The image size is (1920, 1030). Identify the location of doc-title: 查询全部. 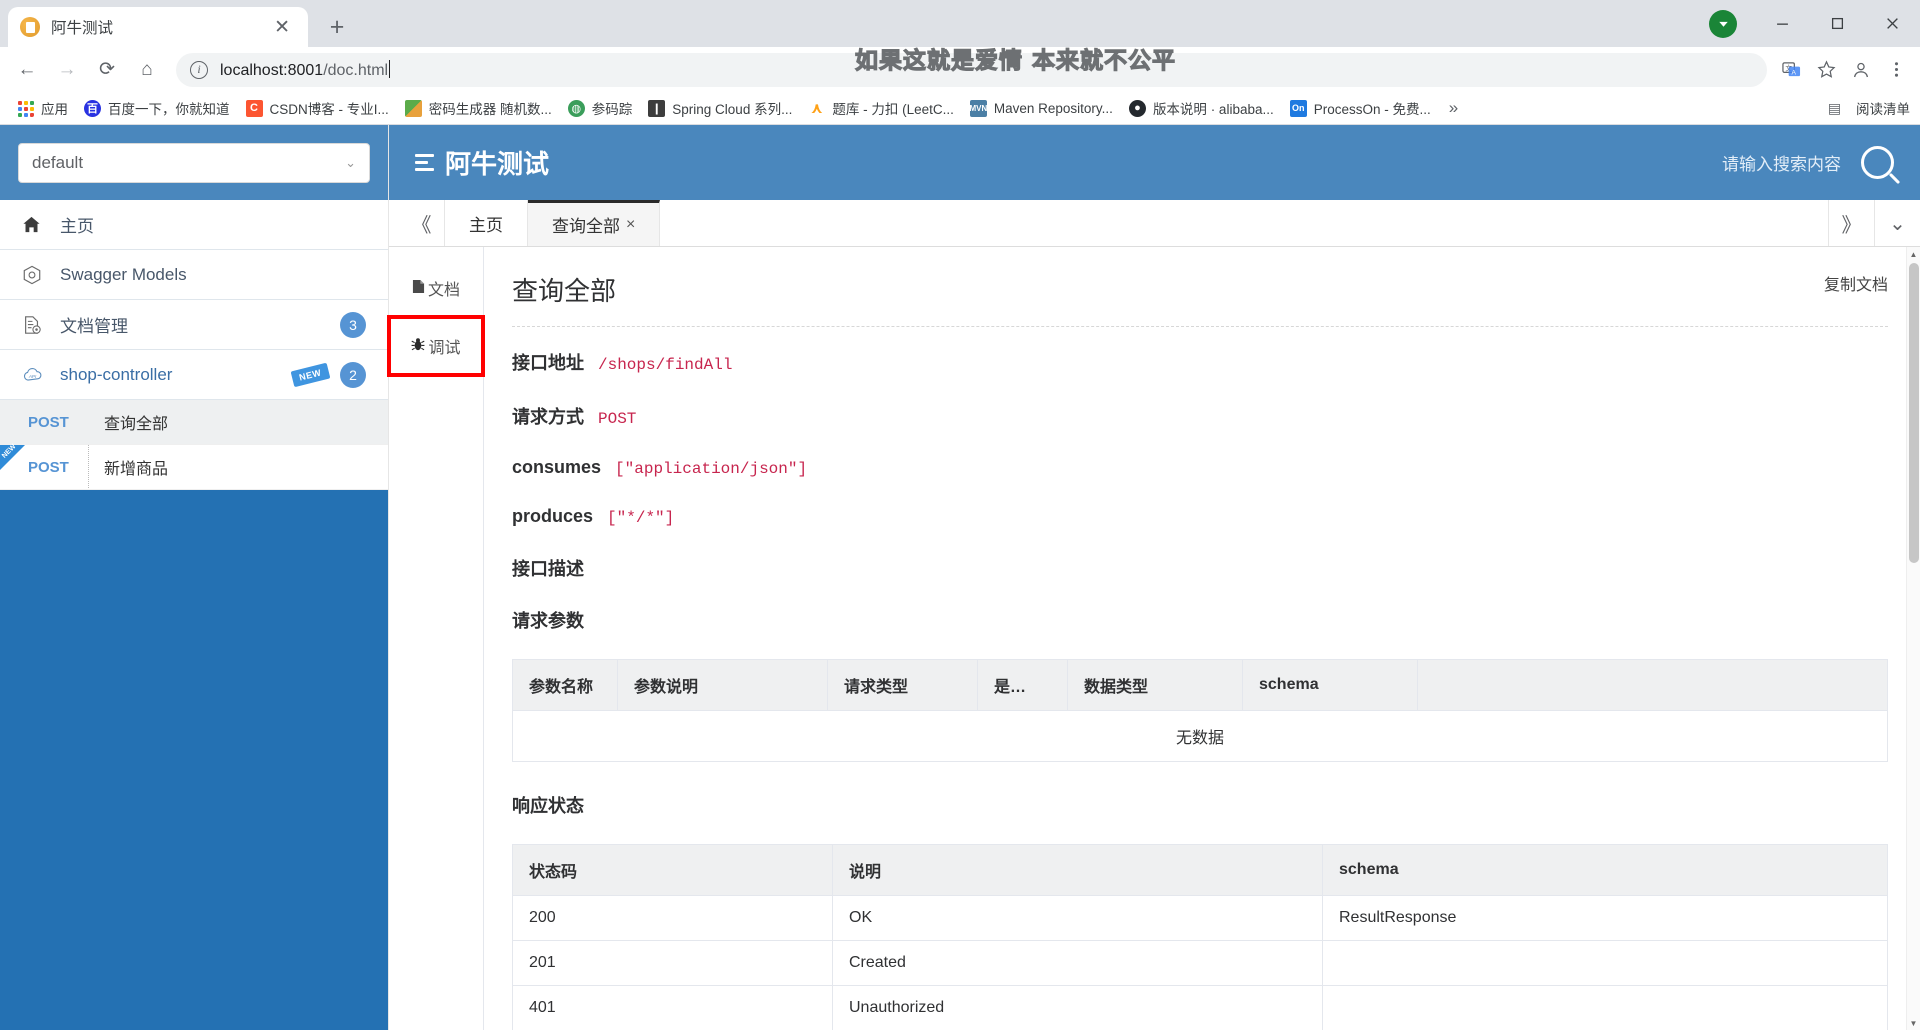
(564, 291).